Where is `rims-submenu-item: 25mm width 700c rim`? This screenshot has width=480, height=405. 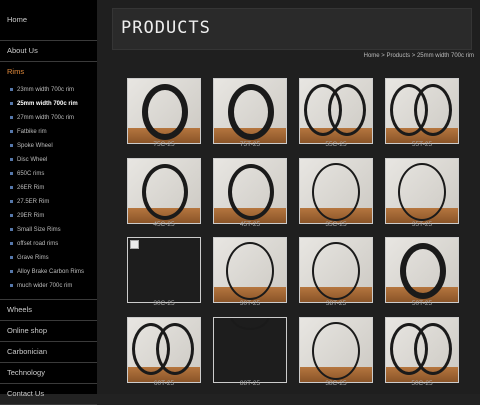
rims-submenu-item: 25mm width 700c rim is located at coordinates (48, 104).